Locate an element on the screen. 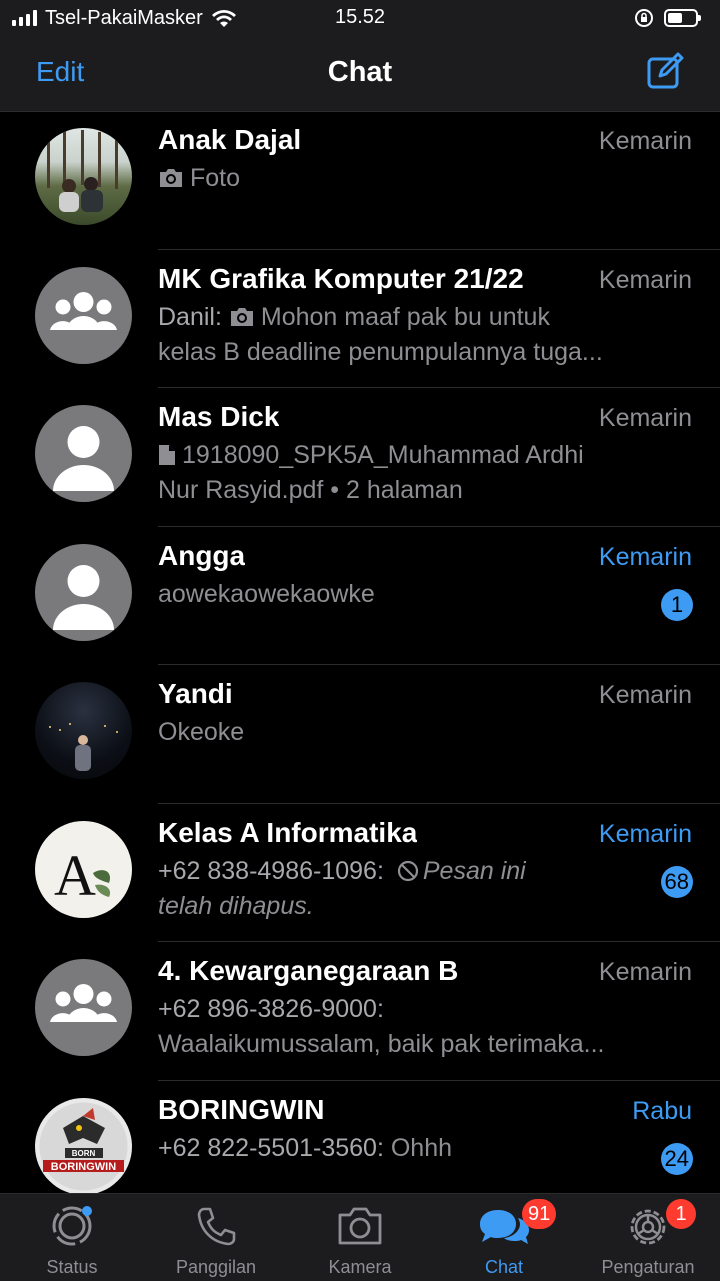 This screenshot has height=1281, width=720. chat-name: MK Grafika Komputer 21/22 is located at coordinates (341, 278).